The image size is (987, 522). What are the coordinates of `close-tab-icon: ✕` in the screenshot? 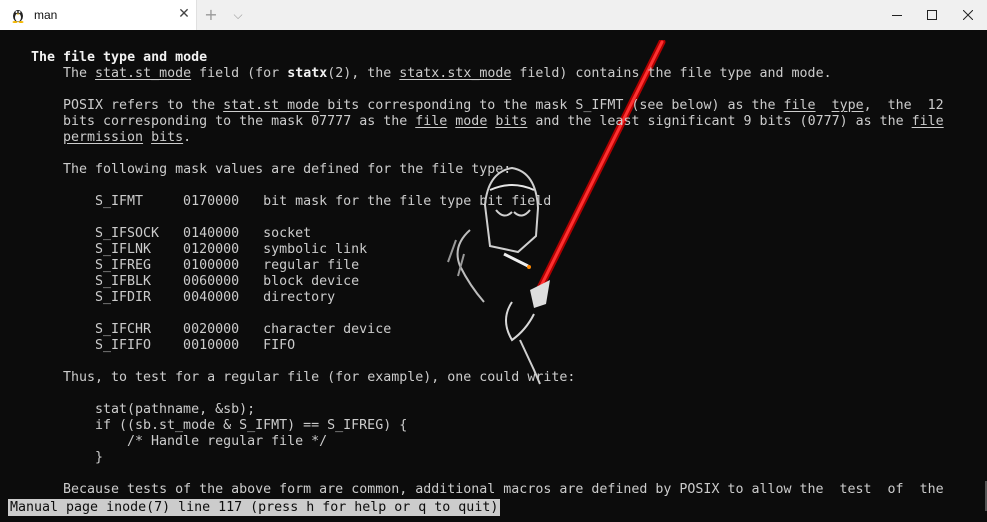 It's located at (184, 14).